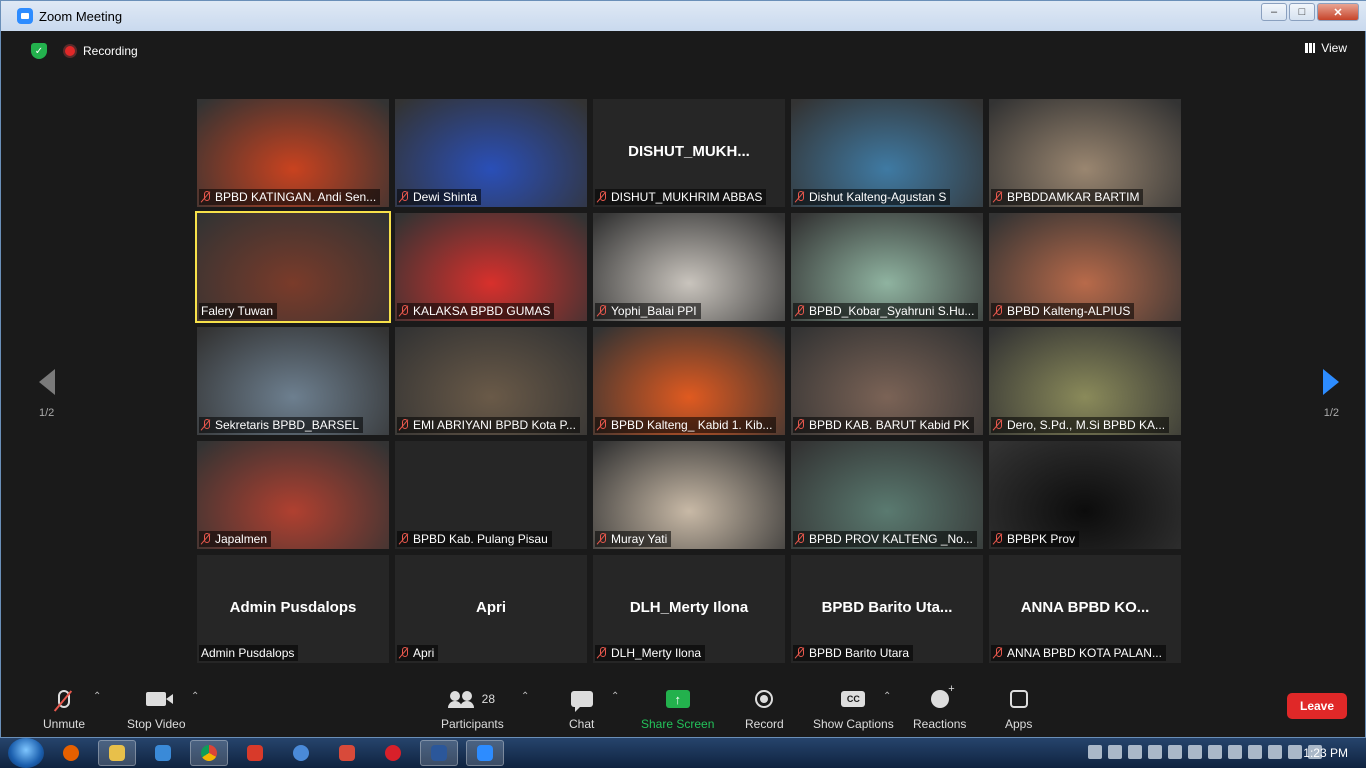  Describe the element at coordinates (887, 609) in the screenshot. I see `participant-tile: BPBD Barito Uta... BPBD Barito Utara` at that location.